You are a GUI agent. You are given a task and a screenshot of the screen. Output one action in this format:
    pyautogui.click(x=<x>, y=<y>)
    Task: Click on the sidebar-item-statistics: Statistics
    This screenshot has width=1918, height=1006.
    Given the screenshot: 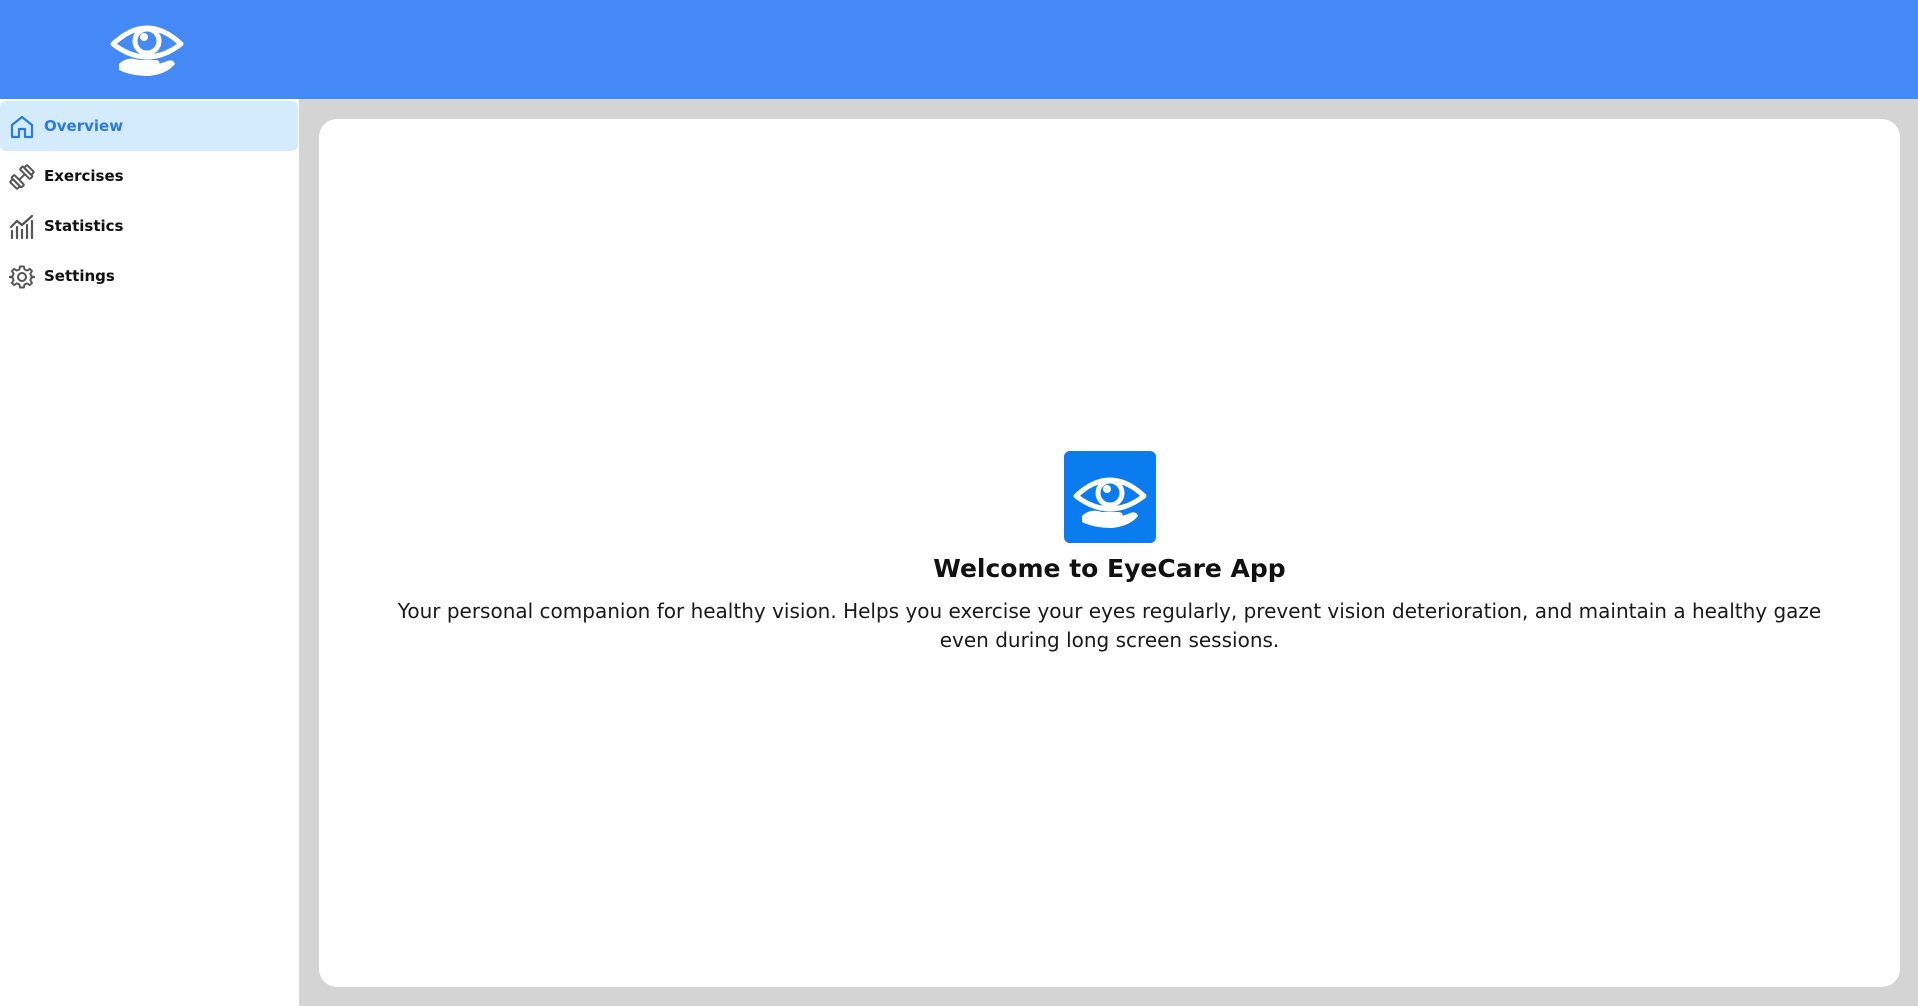 What is the action you would take?
    pyautogui.click(x=149, y=226)
    